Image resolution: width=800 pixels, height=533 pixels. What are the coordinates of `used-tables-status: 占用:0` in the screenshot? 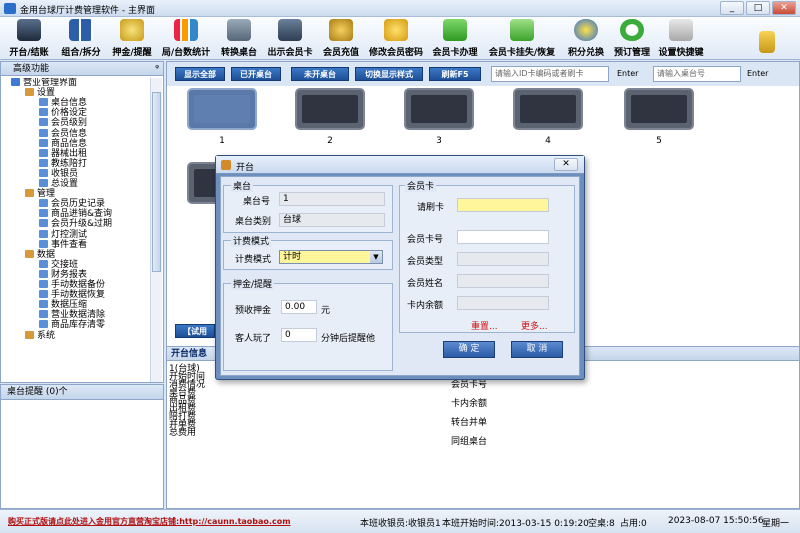 It's located at (633, 524).